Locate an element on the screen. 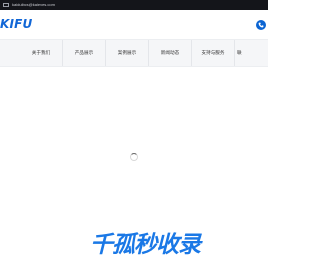  top-bar: kaiduibcs@kaieves.com is located at coordinates (134, 5).